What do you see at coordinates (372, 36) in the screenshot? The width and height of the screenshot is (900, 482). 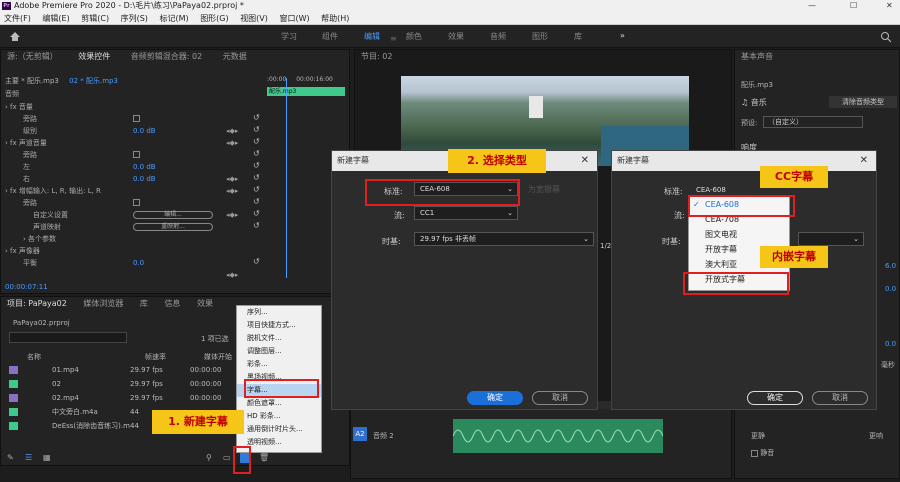 I see `workspace-tab-editing: 编辑` at bounding box center [372, 36].